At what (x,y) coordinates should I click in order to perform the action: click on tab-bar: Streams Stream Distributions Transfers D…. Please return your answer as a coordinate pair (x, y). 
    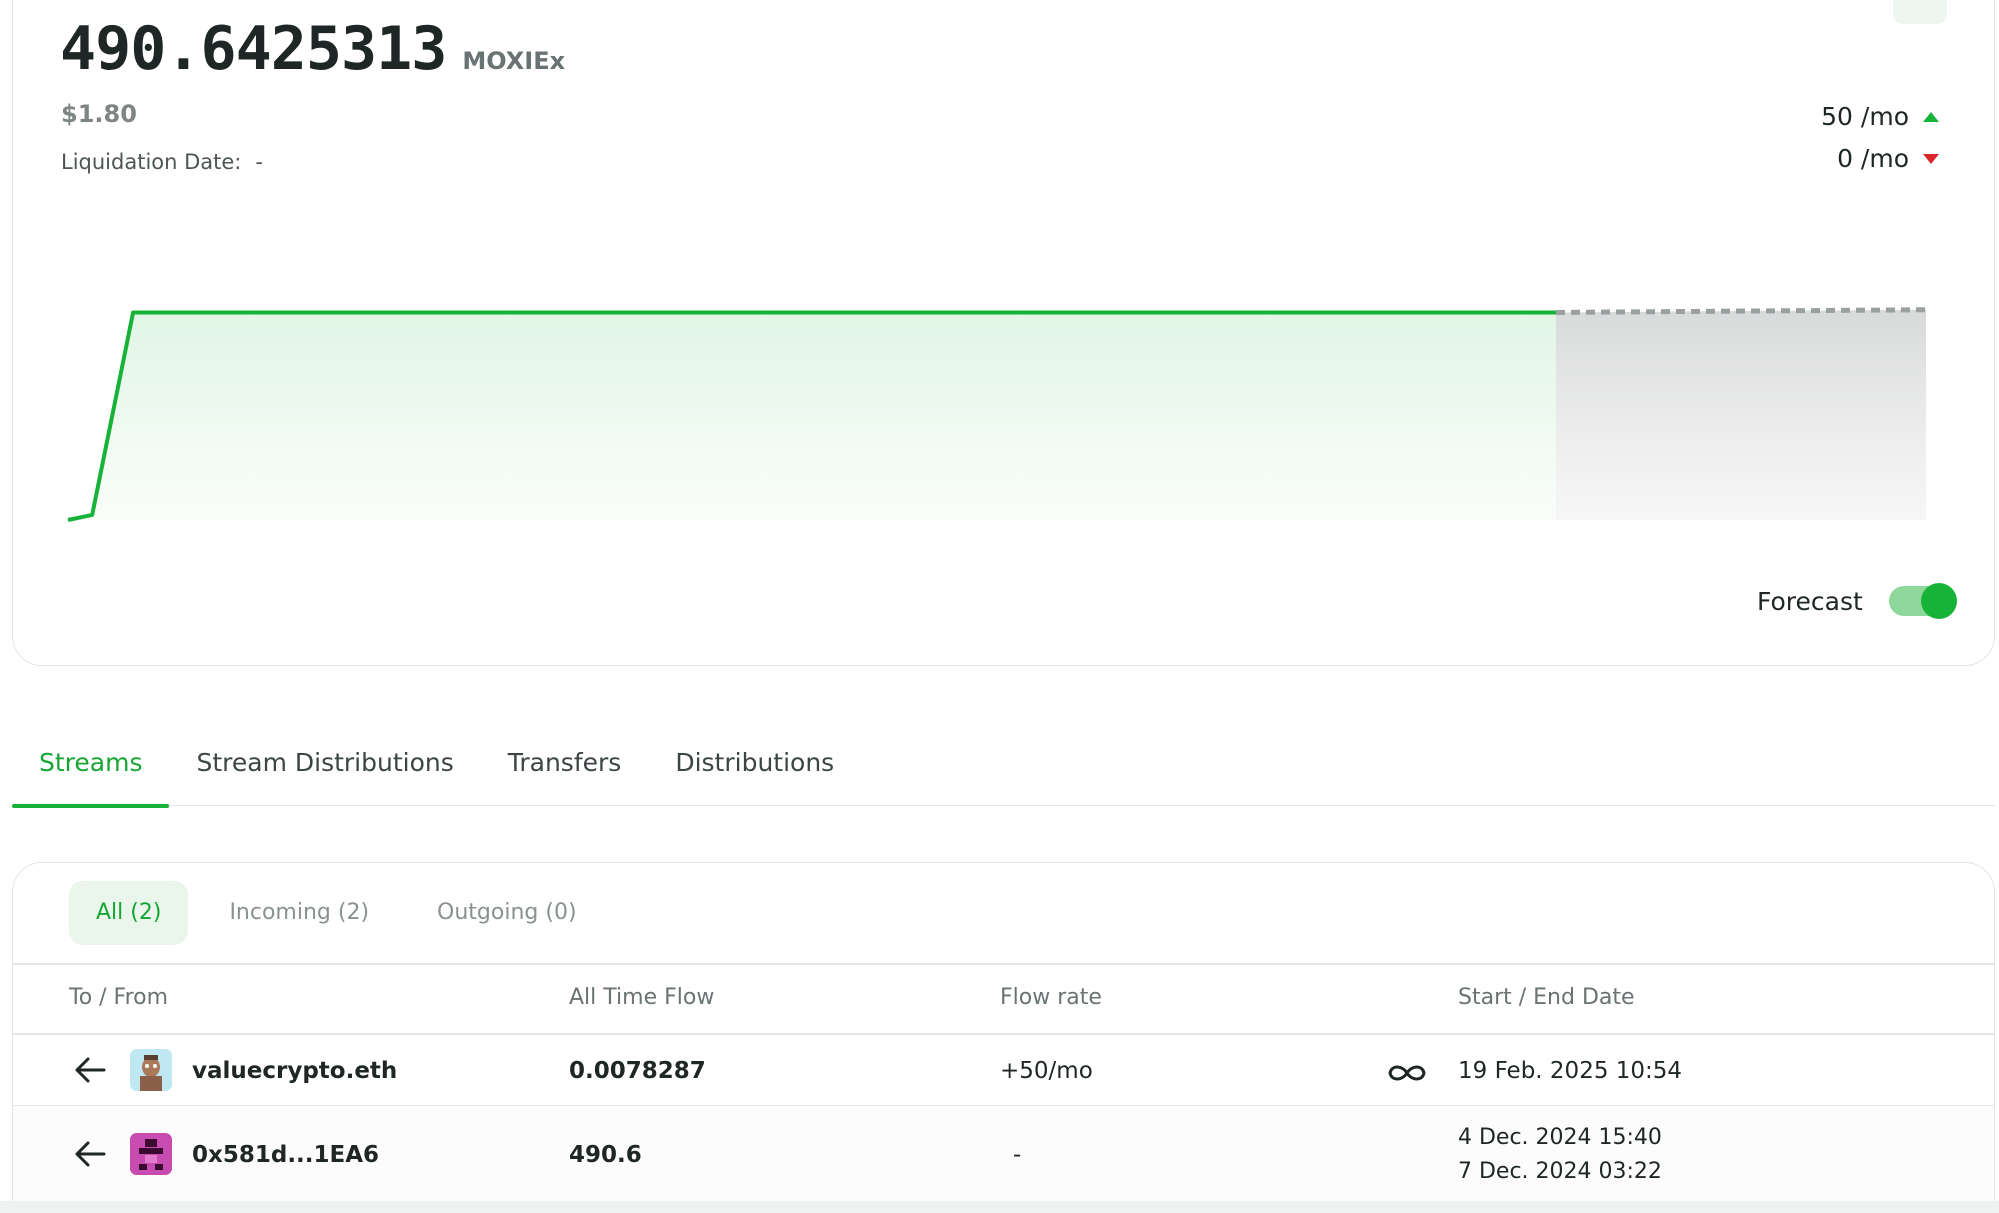
    Looking at the image, I should click on (1003, 774).